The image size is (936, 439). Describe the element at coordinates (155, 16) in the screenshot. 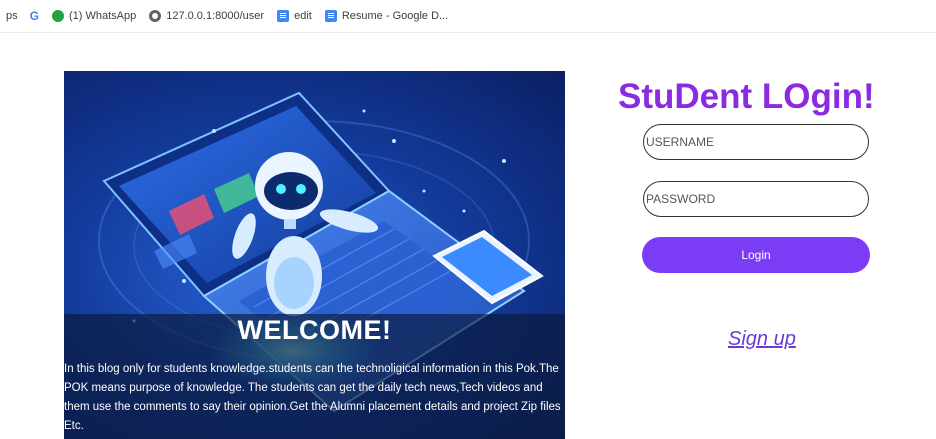

I see `globe-icon` at that location.